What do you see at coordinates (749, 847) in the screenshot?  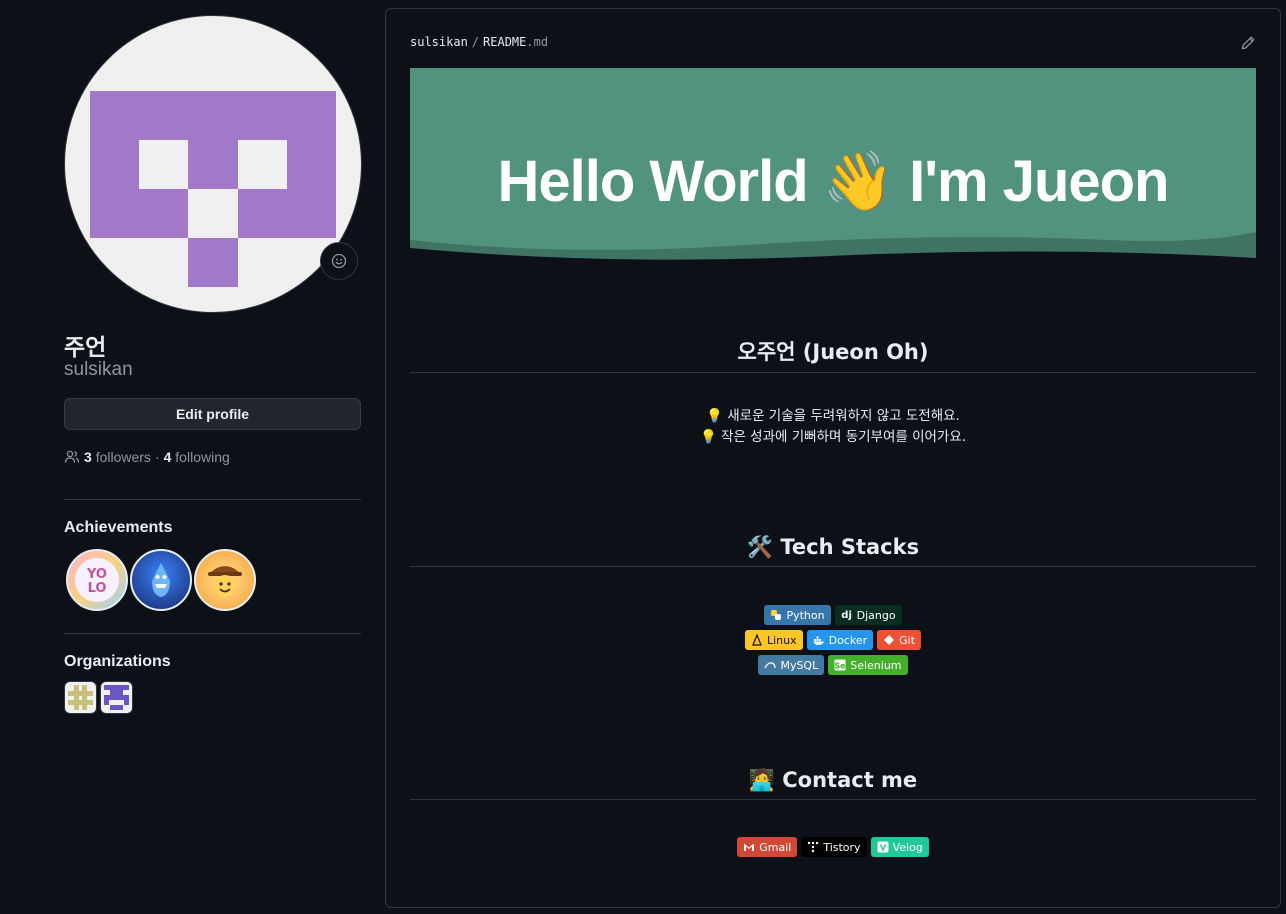 I see `gmail-icon` at bounding box center [749, 847].